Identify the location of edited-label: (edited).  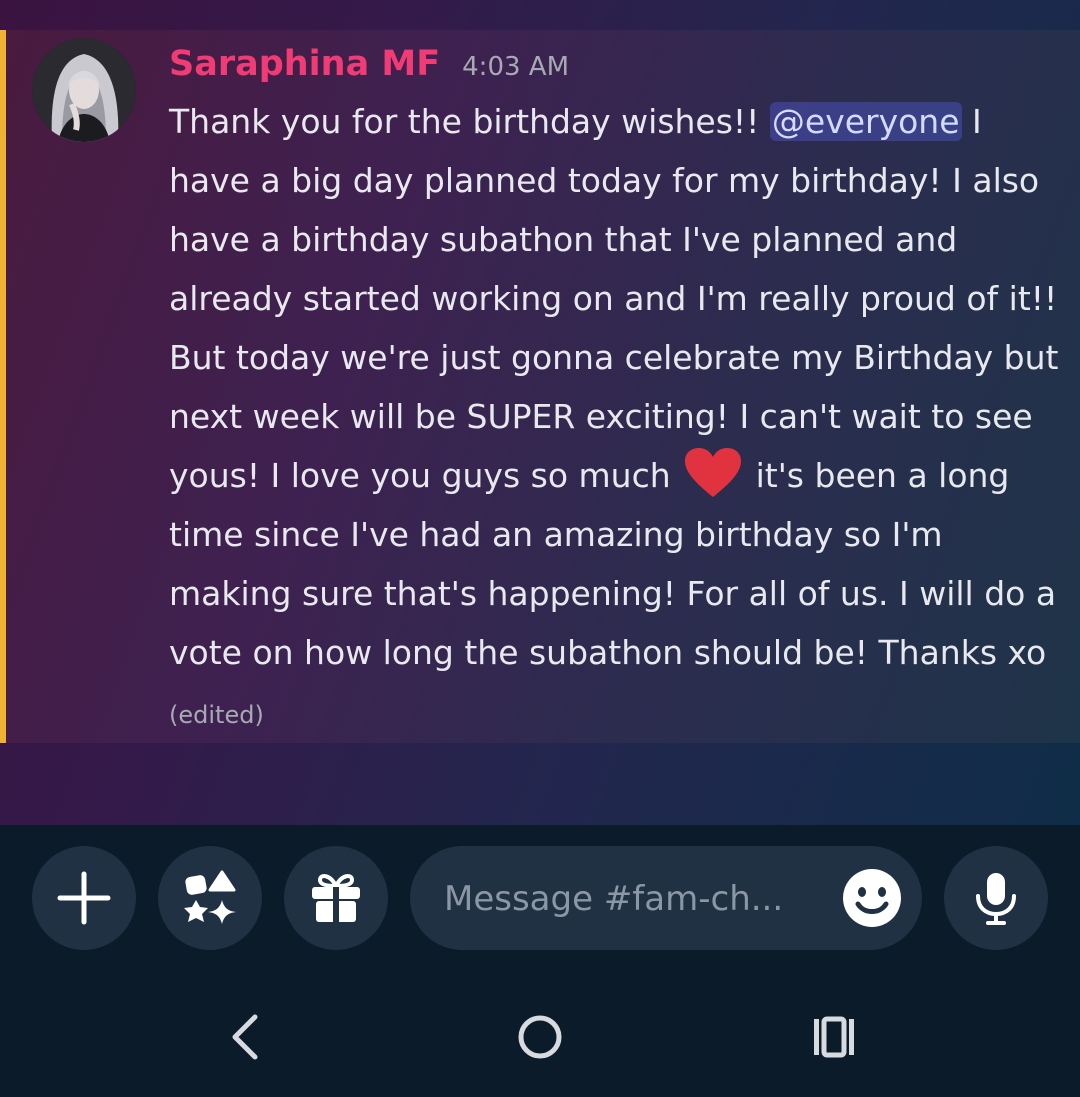
(216, 715).